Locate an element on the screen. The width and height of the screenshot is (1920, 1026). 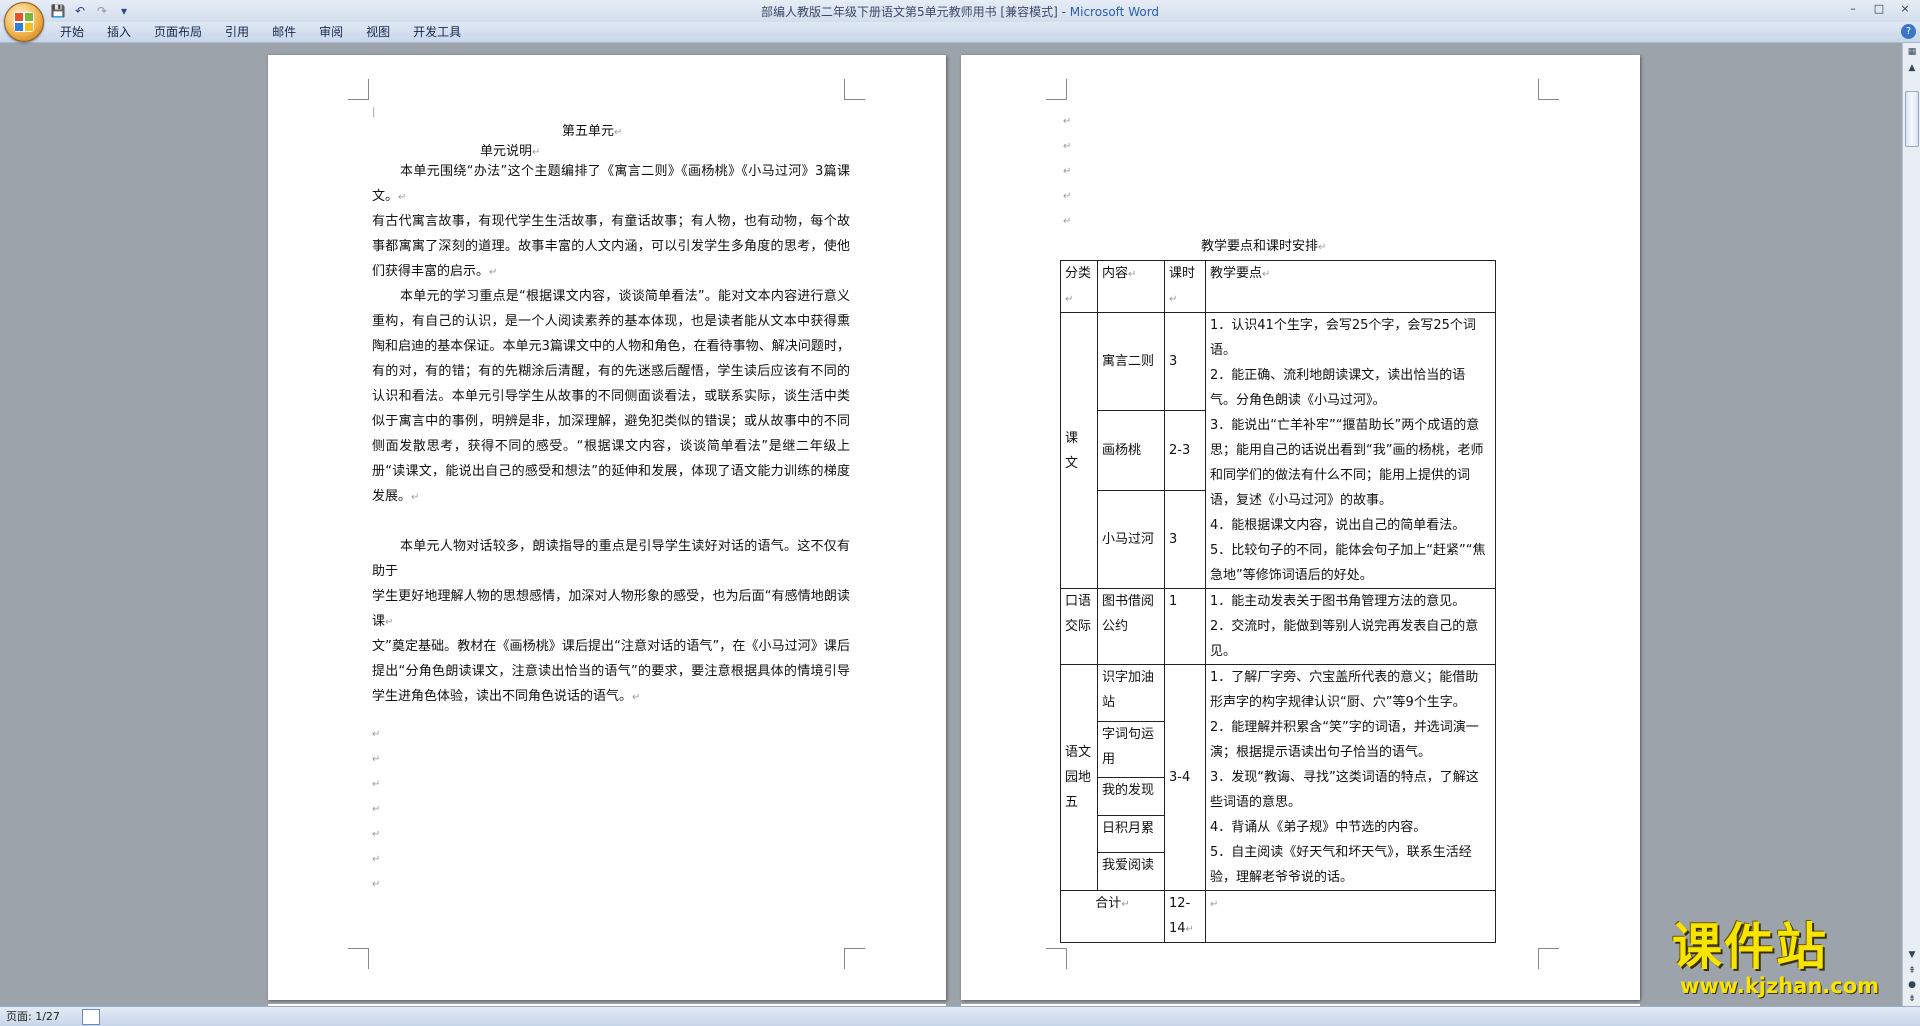
header-points: 教学要点↵ is located at coordinates (1350, 286).